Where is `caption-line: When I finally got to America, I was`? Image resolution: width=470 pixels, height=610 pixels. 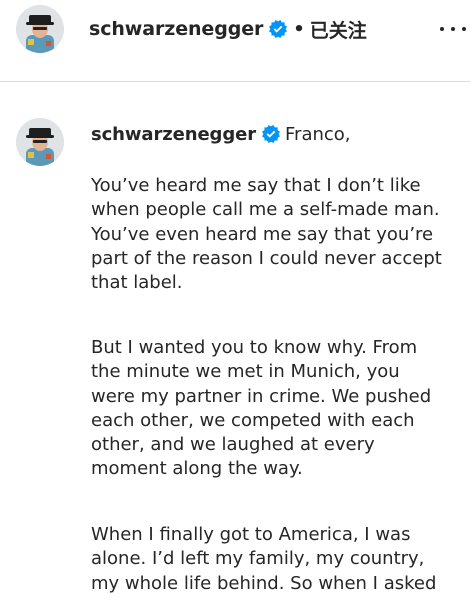
caption-line: When I finally got to America, I was is located at coordinates (251, 534).